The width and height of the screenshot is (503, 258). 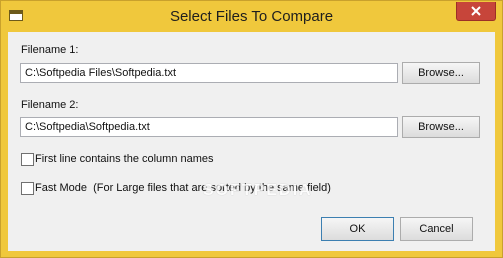 What do you see at coordinates (258, 190) in the screenshot?
I see `watermark: SOFTPEDIA` at bounding box center [258, 190].